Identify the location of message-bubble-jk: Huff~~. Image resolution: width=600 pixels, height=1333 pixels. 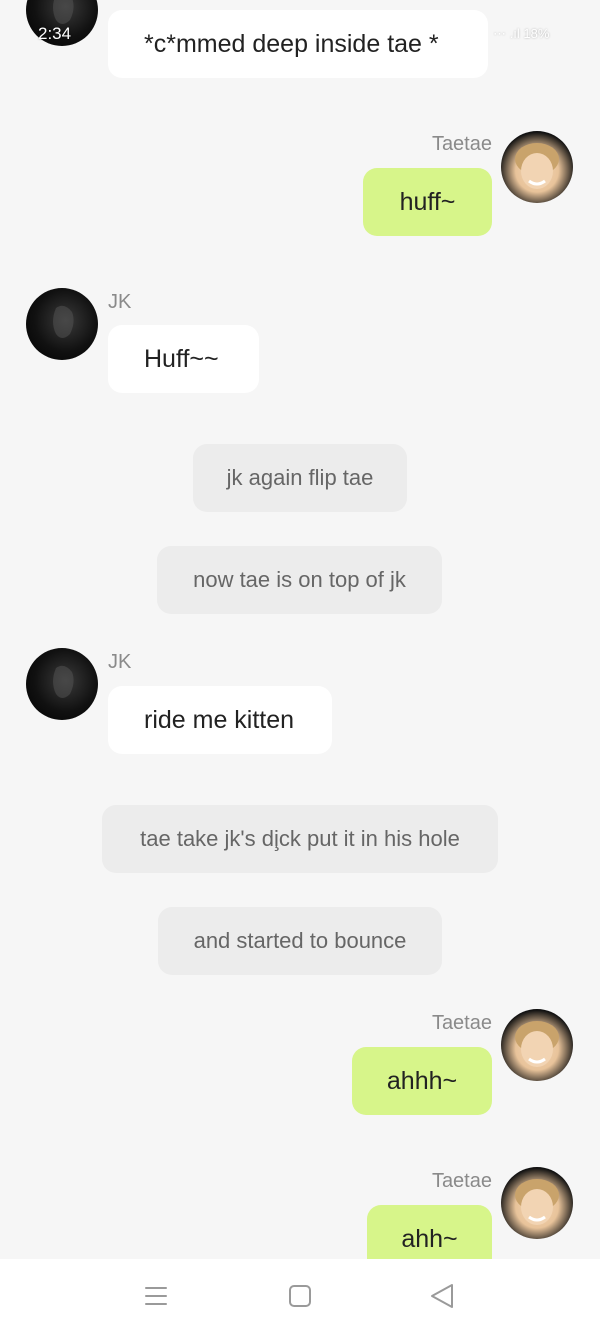
(183, 359).